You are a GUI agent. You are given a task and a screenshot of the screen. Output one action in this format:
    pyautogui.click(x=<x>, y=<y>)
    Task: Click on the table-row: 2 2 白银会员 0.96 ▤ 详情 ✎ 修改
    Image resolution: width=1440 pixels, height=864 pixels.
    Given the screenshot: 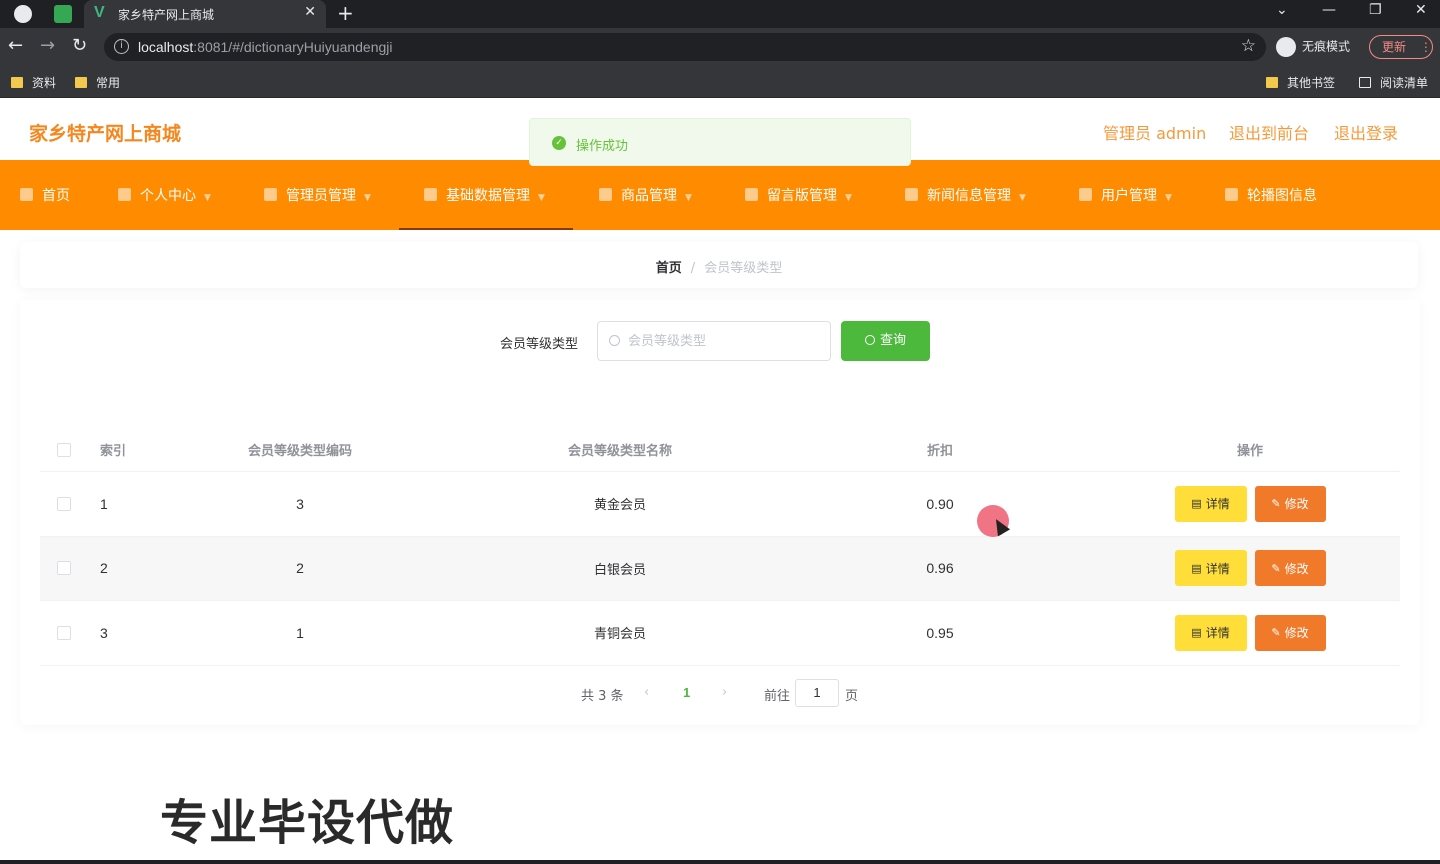 What is the action you would take?
    pyautogui.click(x=720, y=568)
    